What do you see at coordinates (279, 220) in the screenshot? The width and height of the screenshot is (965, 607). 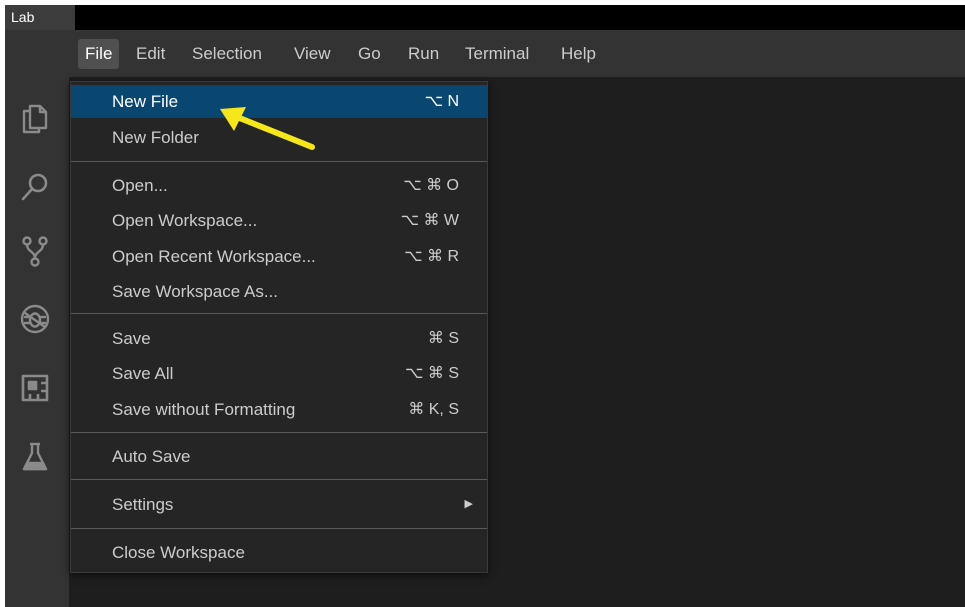 I see `menu-open-workspace: Open Workspace... ⌥ ⌘ W` at bounding box center [279, 220].